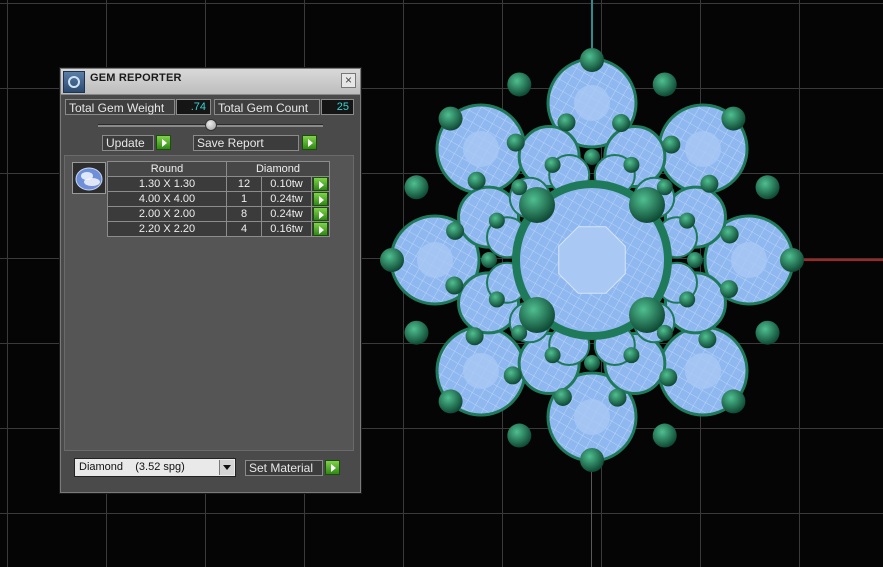 This screenshot has height=567, width=883. What do you see at coordinates (167, 169) in the screenshot?
I see `column-header-shape: Round` at bounding box center [167, 169].